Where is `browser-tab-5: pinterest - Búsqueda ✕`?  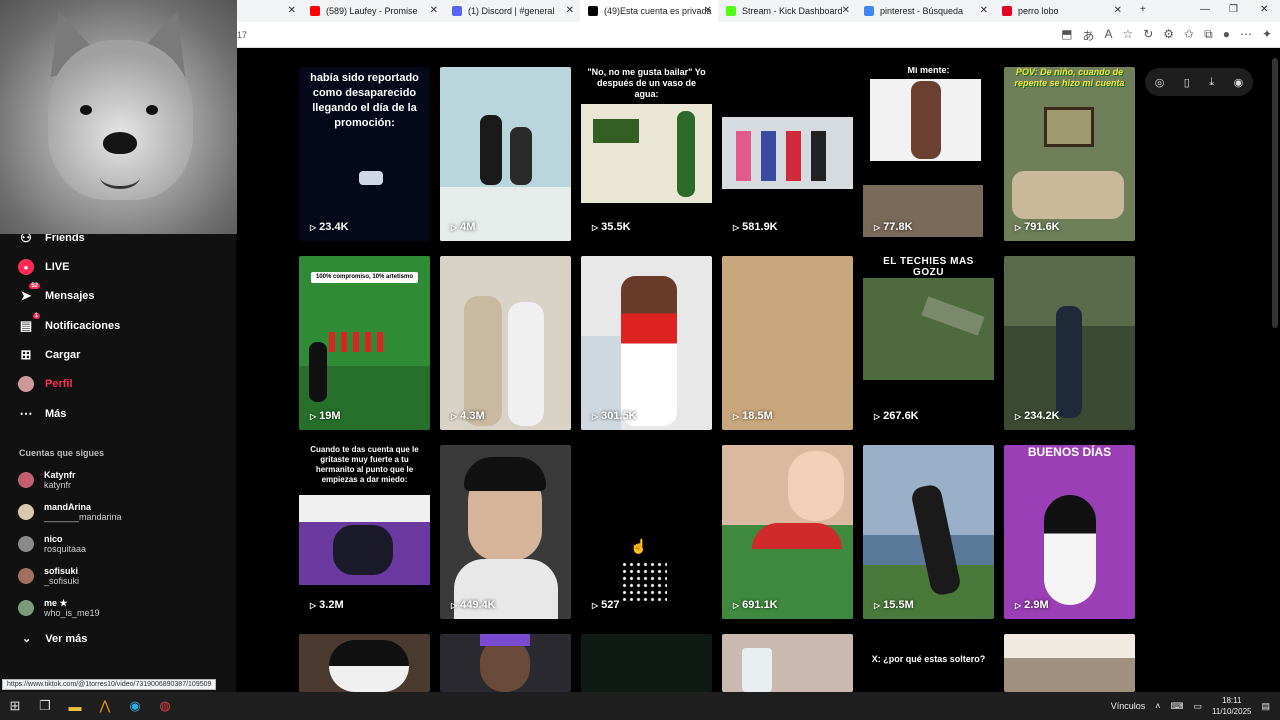 browser-tab-5: pinterest - Búsqueda ✕ is located at coordinates (925, 11).